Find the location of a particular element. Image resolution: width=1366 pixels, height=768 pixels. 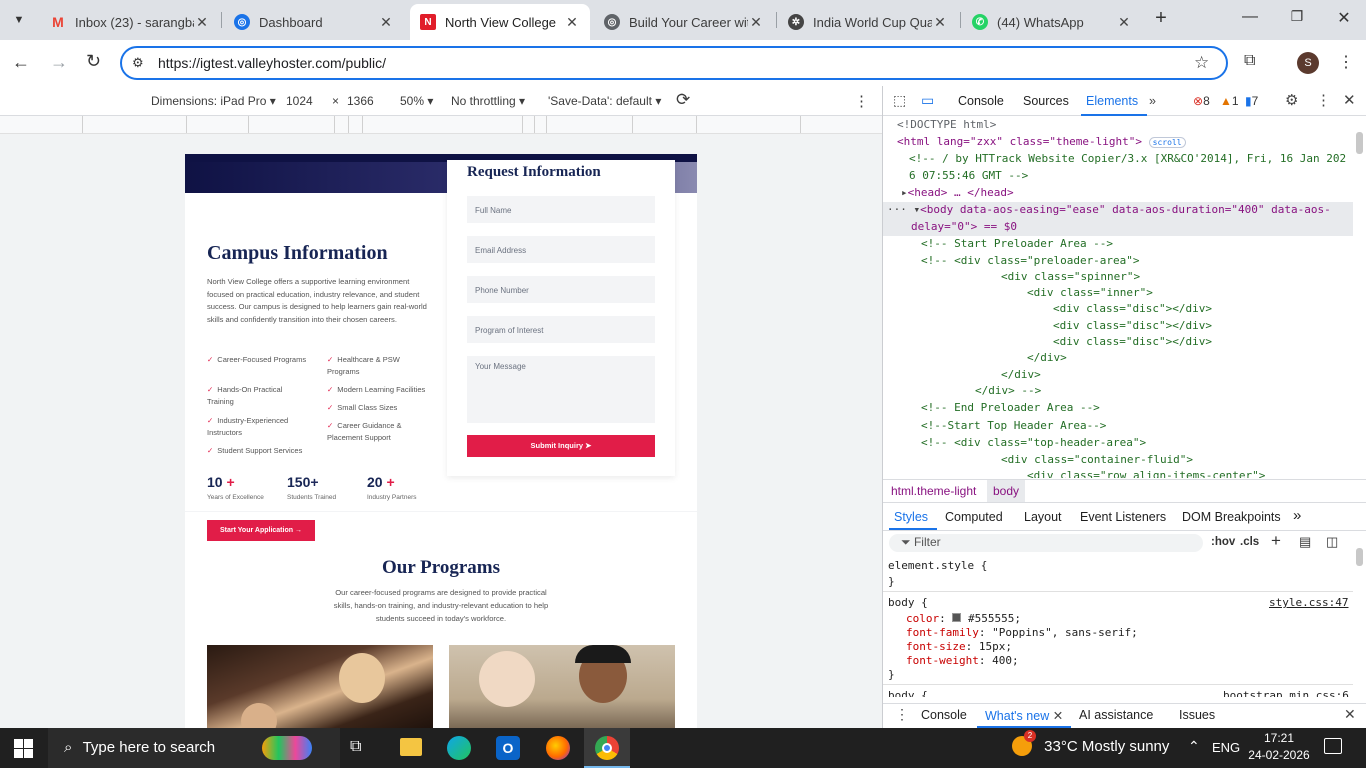

minimize-button: — is located at coordinates (1250, 17).